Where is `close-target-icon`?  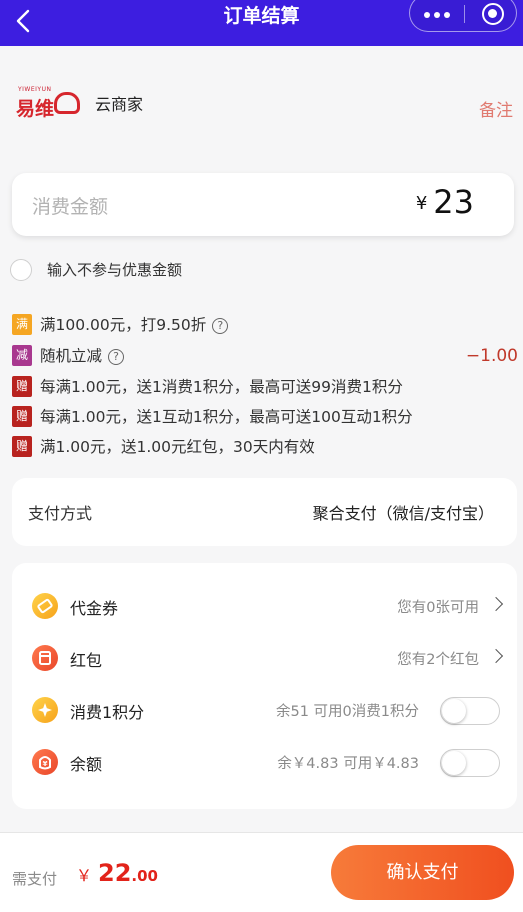
close-target-icon is located at coordinates (493, 14).